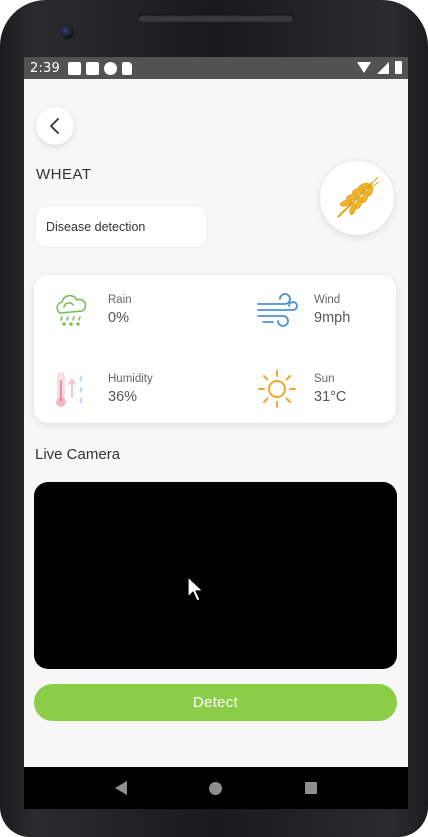 The width and height of the screenshot is (428, 837). I want to click on detect-label: Detect, so click(215, 702).